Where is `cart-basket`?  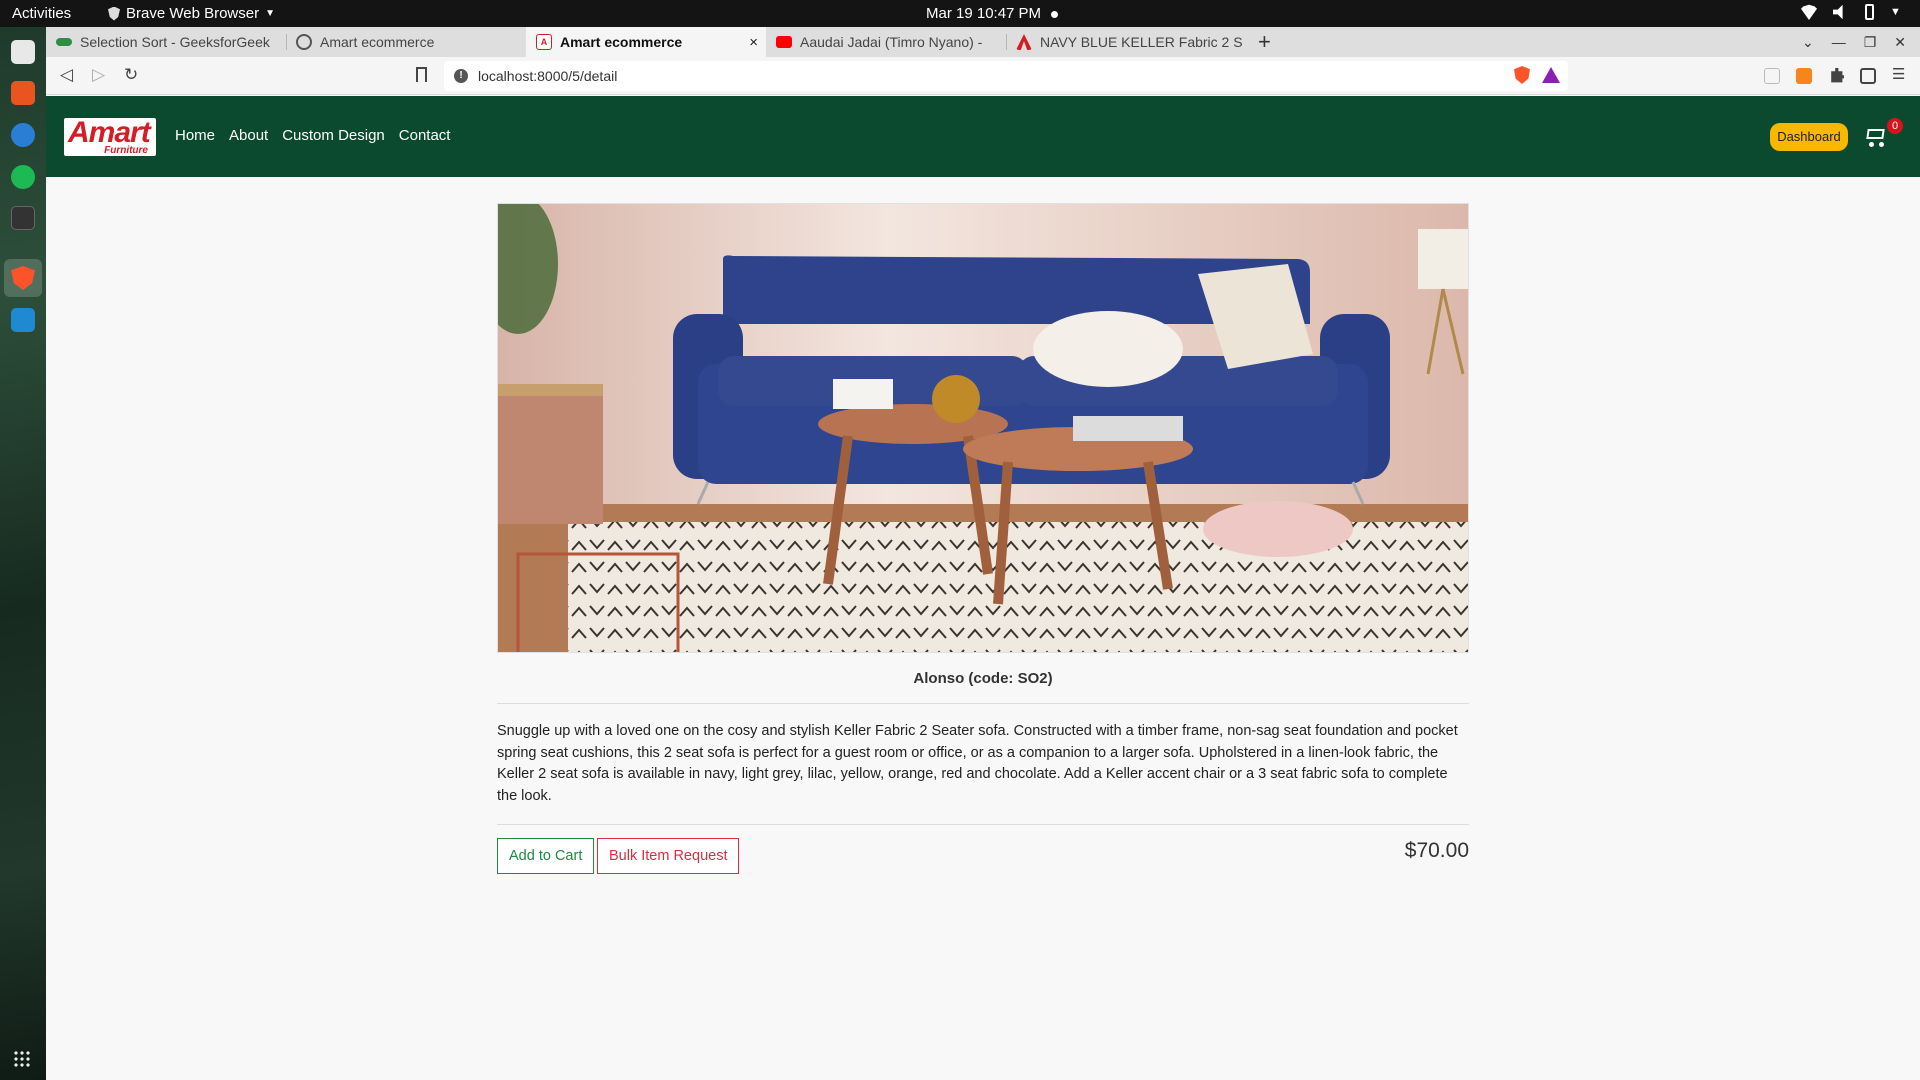
cart-basket is located at coordinates (1875, 134).